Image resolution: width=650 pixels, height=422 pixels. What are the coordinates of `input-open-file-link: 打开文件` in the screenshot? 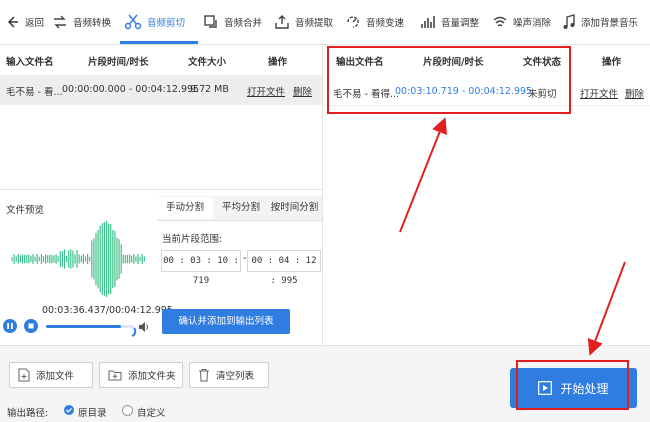 It's located at (266, 91).